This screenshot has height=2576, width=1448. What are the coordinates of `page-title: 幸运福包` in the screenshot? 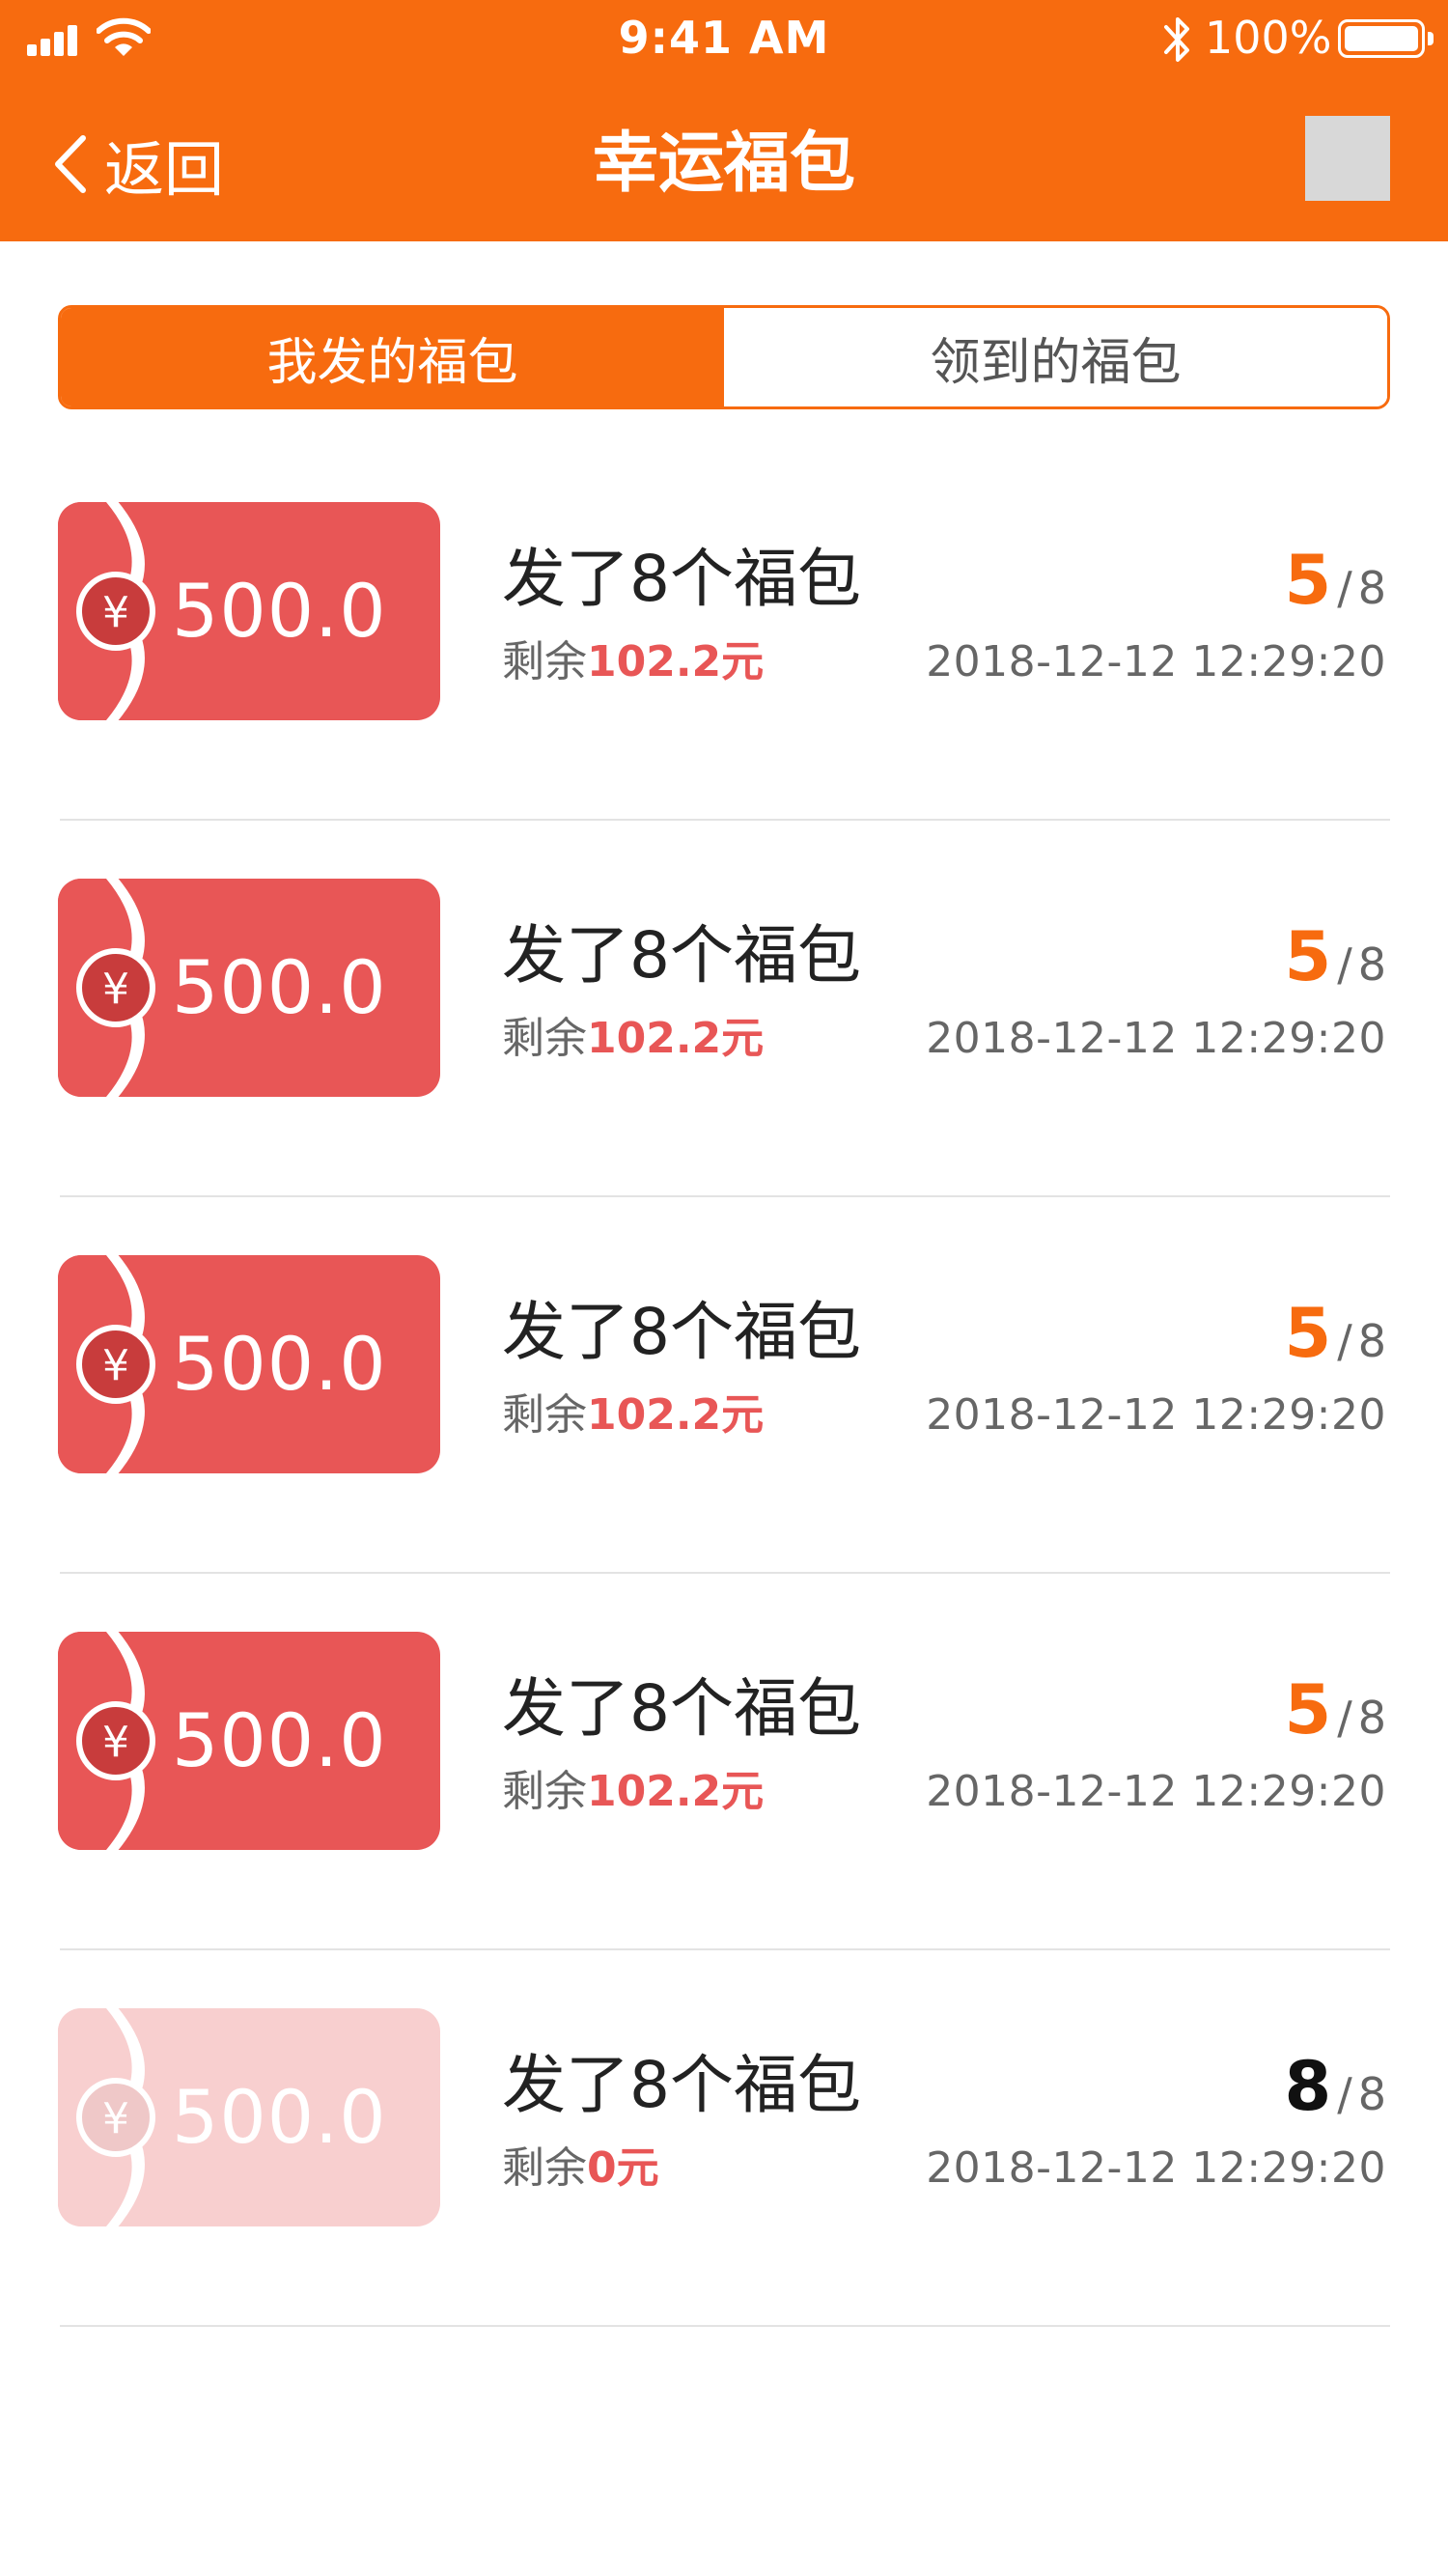 It's located at (724, 164).